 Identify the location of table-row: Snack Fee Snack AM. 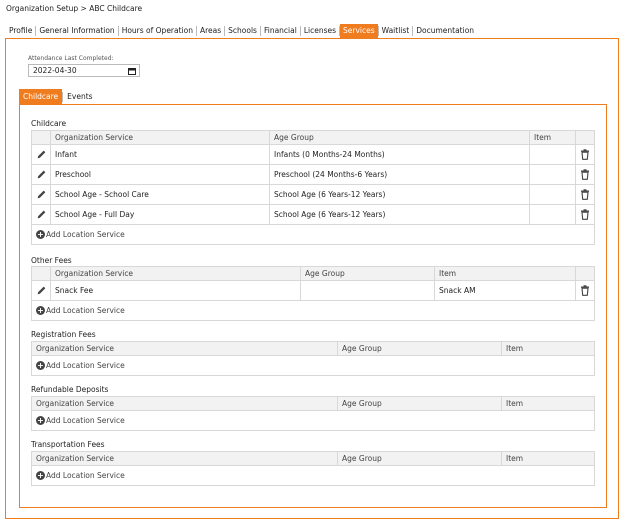
(313, 290).